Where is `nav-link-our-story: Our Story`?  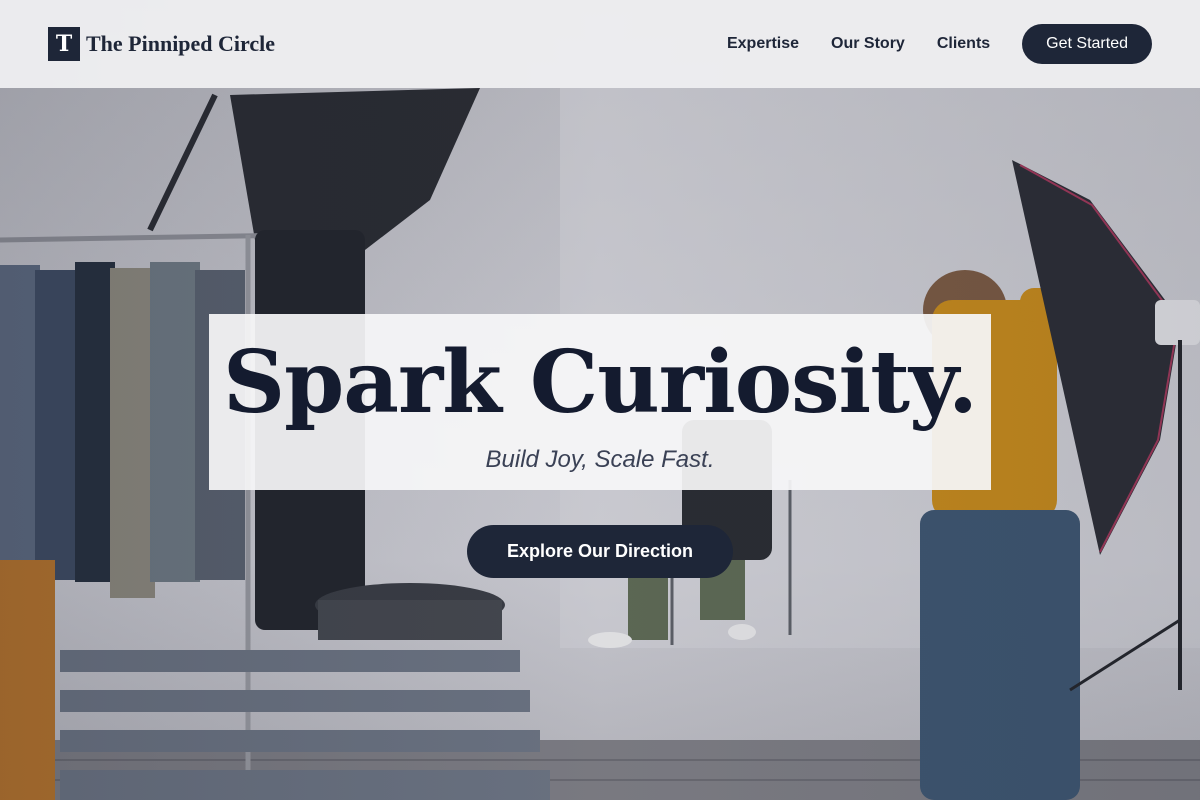 nav-link-our-story: Our Story is located at coordinates (868, 44).